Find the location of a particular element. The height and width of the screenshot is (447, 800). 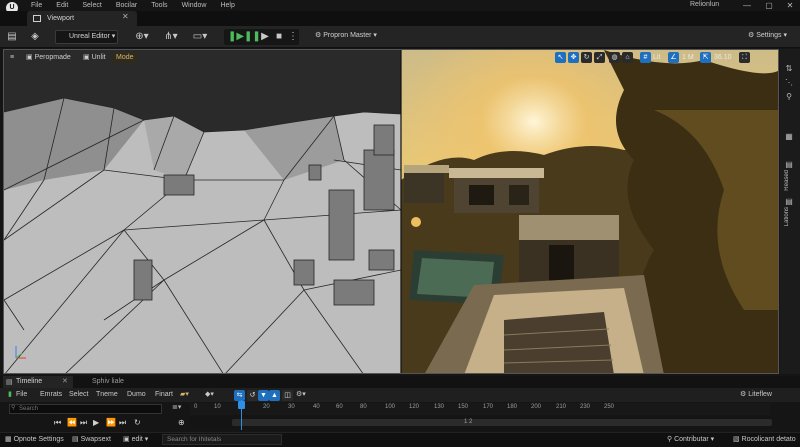

timeline-loop-icon: ↺ is located at coordinates (252, 395).